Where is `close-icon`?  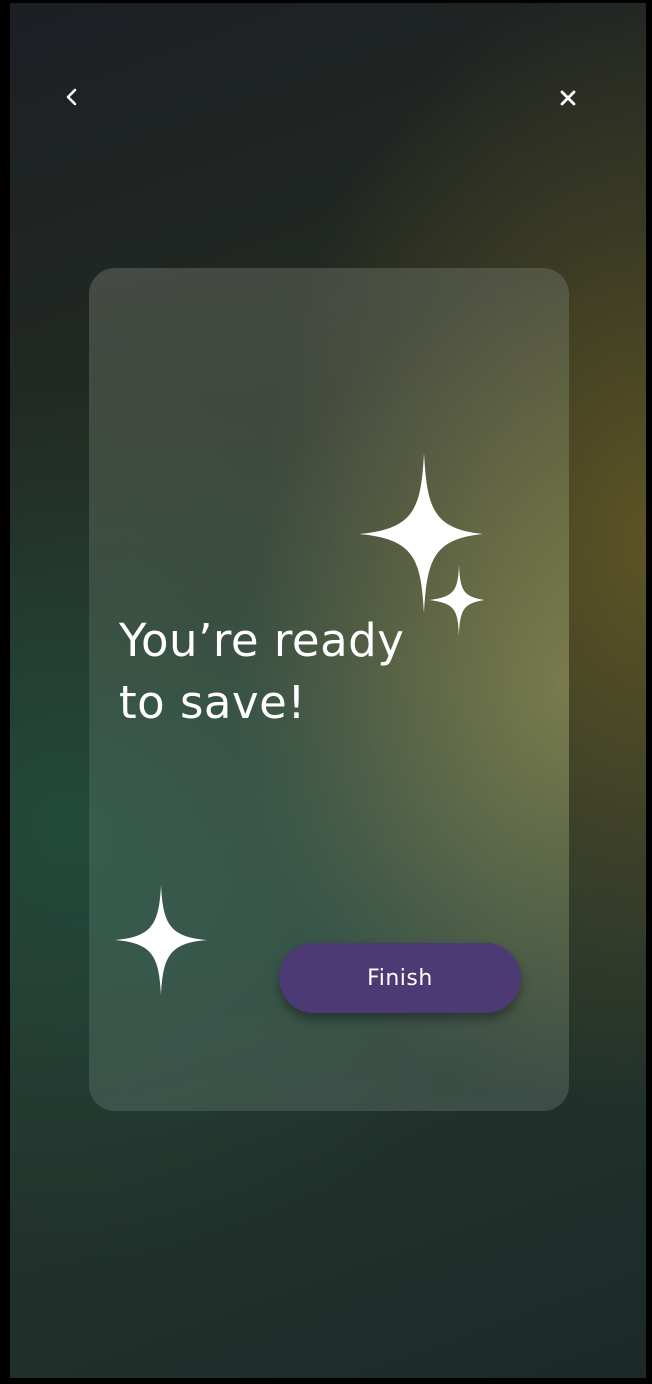
close-icon is located at coordinates (568, 98).